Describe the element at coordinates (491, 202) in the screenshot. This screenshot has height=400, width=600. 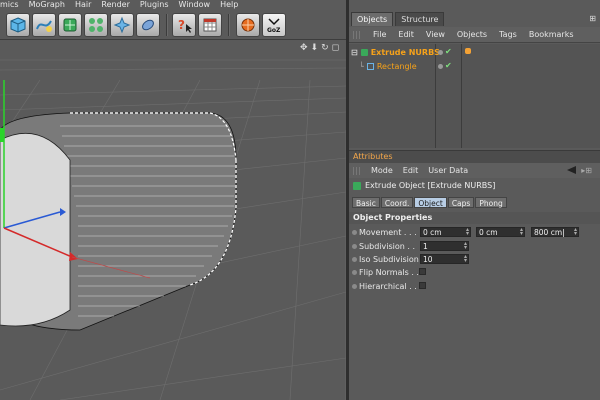
I see `tab-phong: Phong` at that location.